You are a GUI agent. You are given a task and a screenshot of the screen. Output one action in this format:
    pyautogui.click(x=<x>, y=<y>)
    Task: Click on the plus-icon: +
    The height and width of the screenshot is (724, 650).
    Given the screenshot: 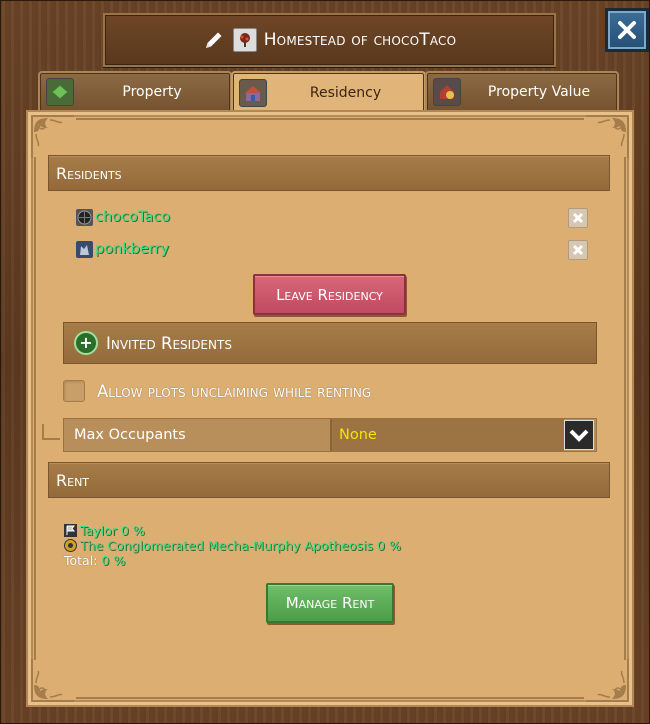 What is the action you would take?
    pyautogui.click(x=86, y=343)
    